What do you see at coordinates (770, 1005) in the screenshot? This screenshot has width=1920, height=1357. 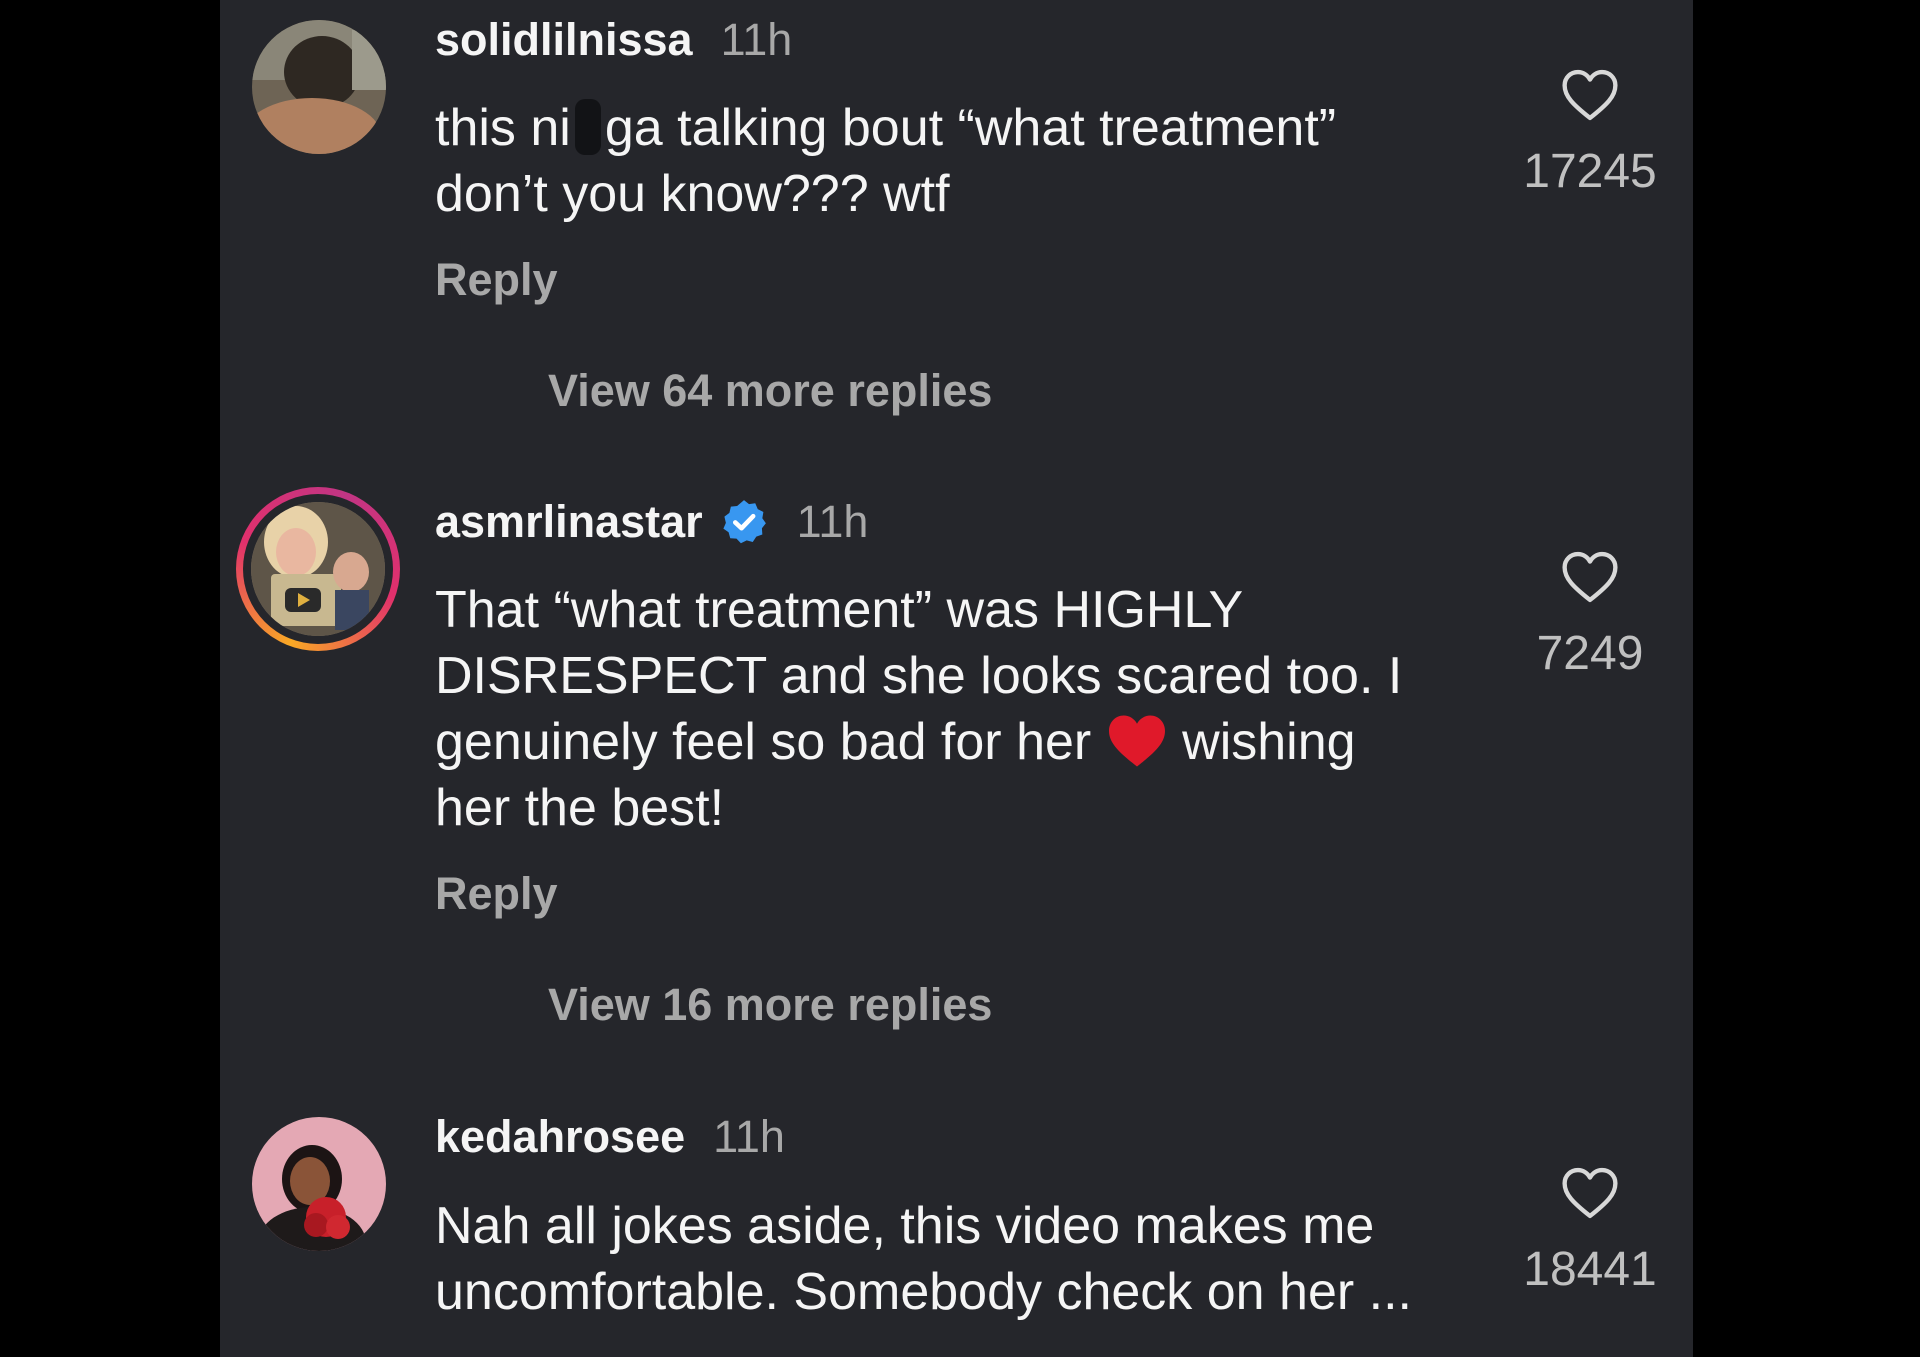 I see `view-more-replies-button: View 16 more replies` at bounding box center [770, 1005].